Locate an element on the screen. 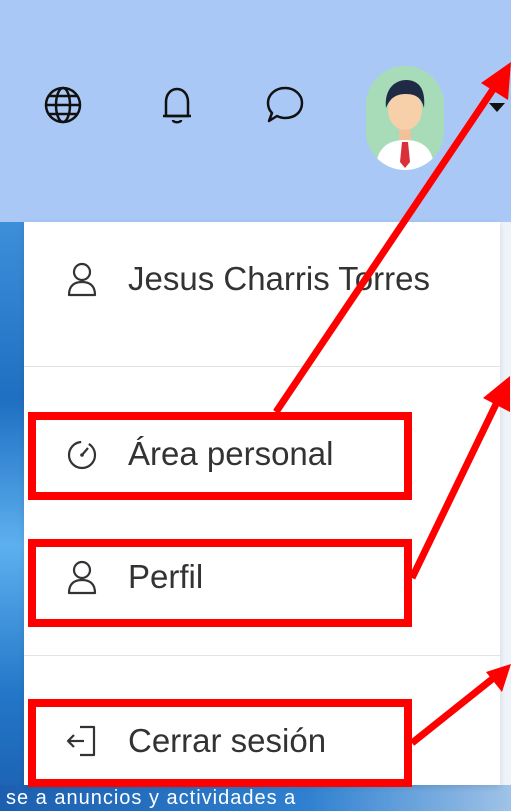  user-name: Jesus Charris Torres is located at coordinates (279, 278).